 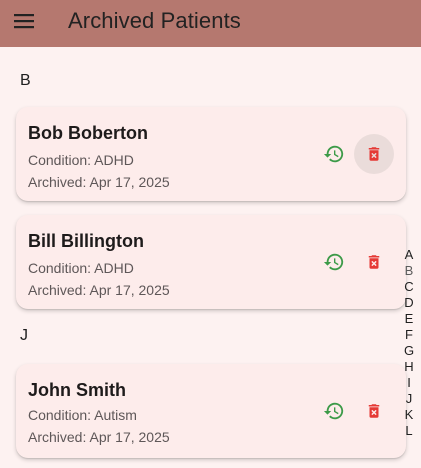 I want to click on alphabet-index: A B C D E F G H I J K L, so click(x=409, y=343).